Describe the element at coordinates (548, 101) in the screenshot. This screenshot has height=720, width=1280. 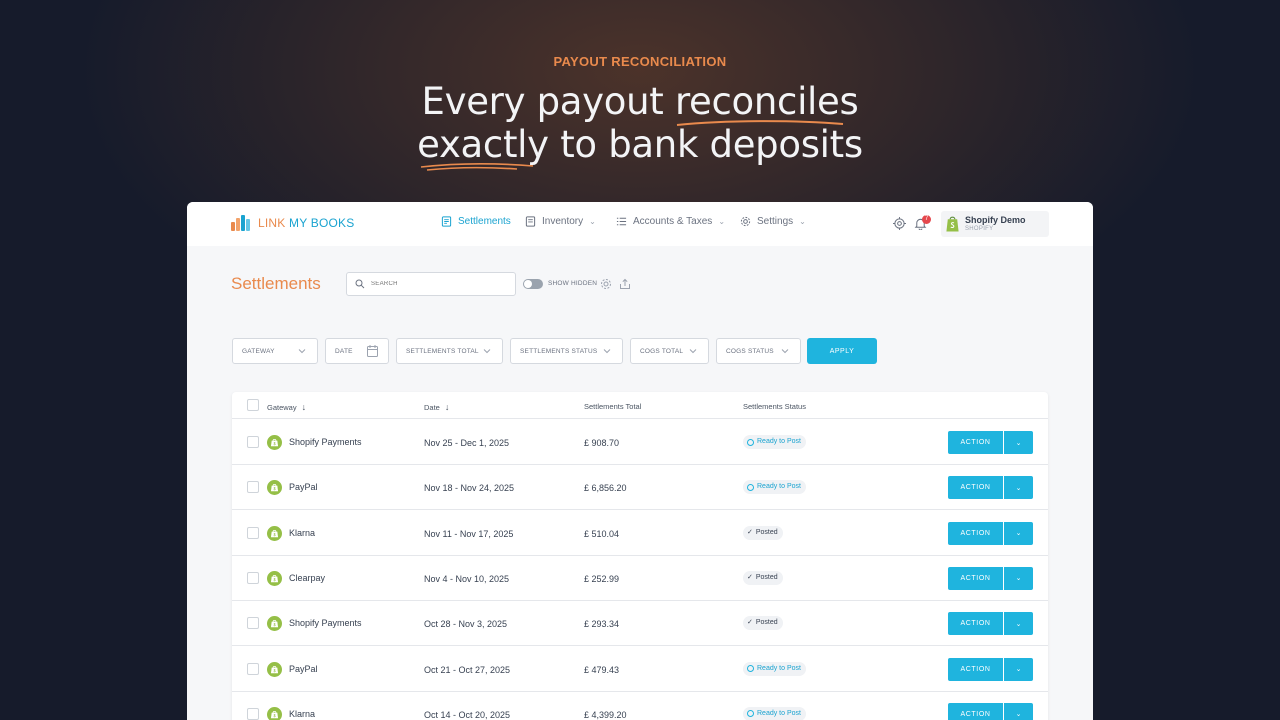
I see `headline-text: Every payout` at that location.